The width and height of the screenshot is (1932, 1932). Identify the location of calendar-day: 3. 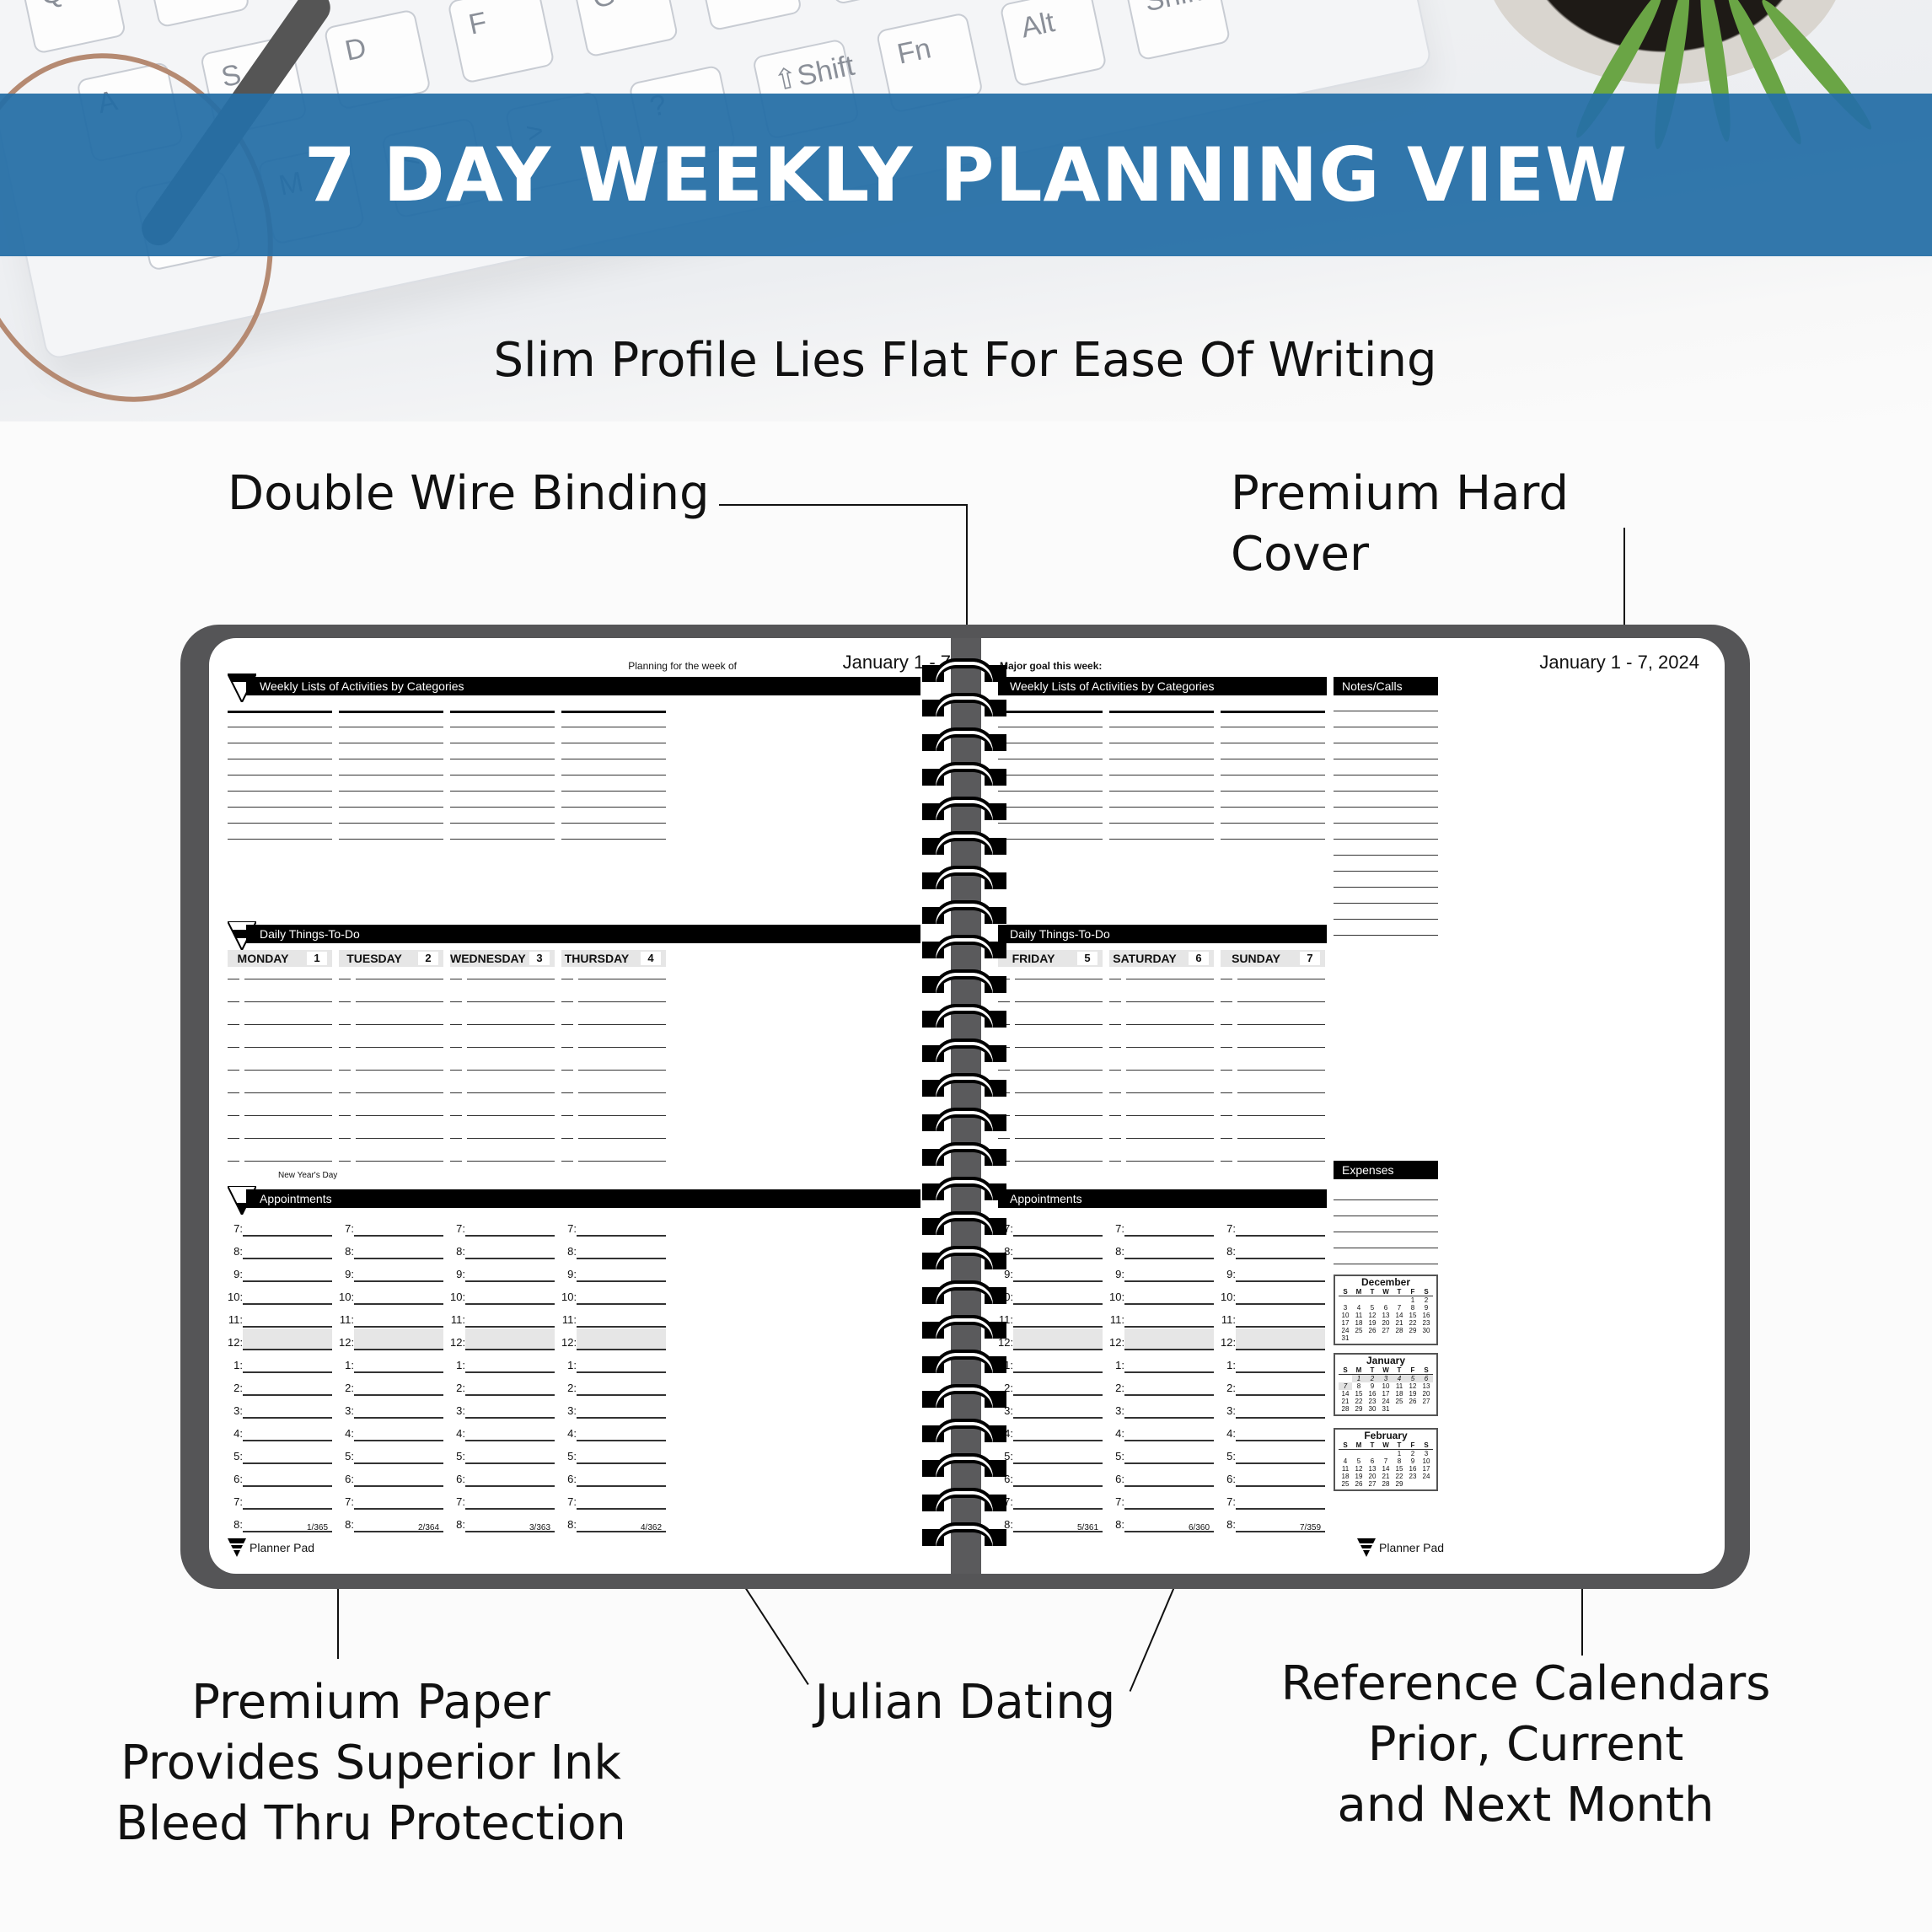
(1345, 1308).